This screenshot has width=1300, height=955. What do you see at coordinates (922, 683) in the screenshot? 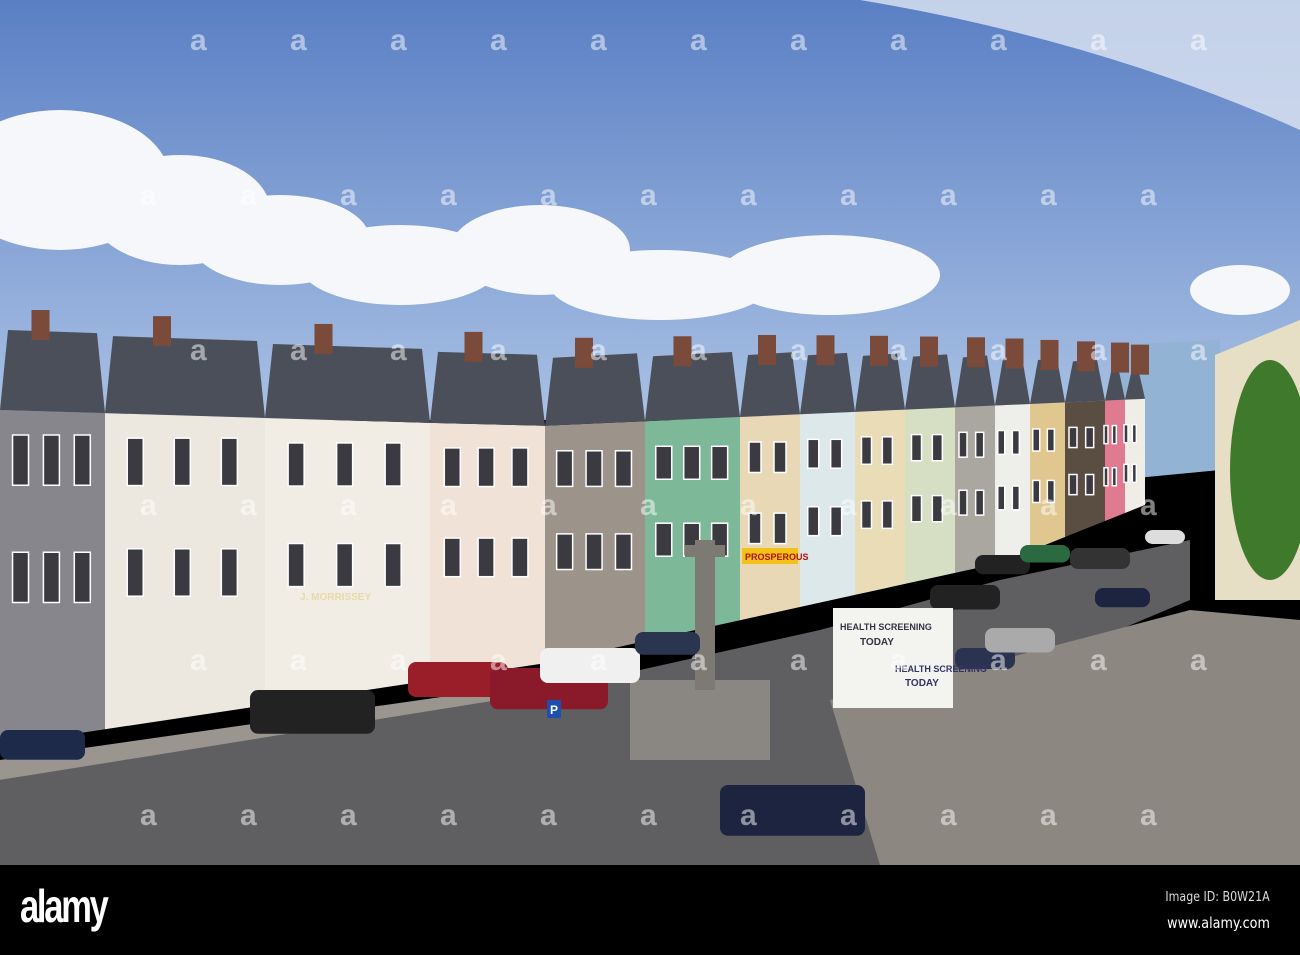
I see `van-sign-side-2: TODAY` at bounding box center [922, 683].